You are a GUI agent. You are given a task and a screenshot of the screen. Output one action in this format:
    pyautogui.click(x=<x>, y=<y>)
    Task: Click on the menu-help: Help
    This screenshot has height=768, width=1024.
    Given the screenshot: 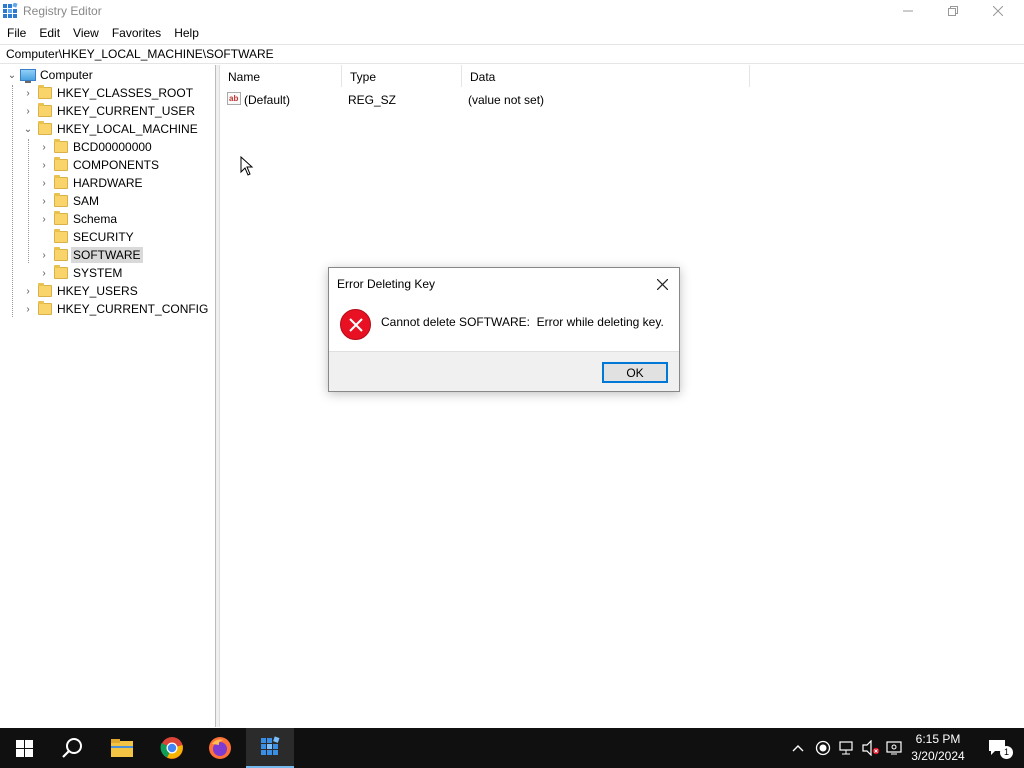 What is the action you would take?
    pyautogui.click(x=186, y=33)
    